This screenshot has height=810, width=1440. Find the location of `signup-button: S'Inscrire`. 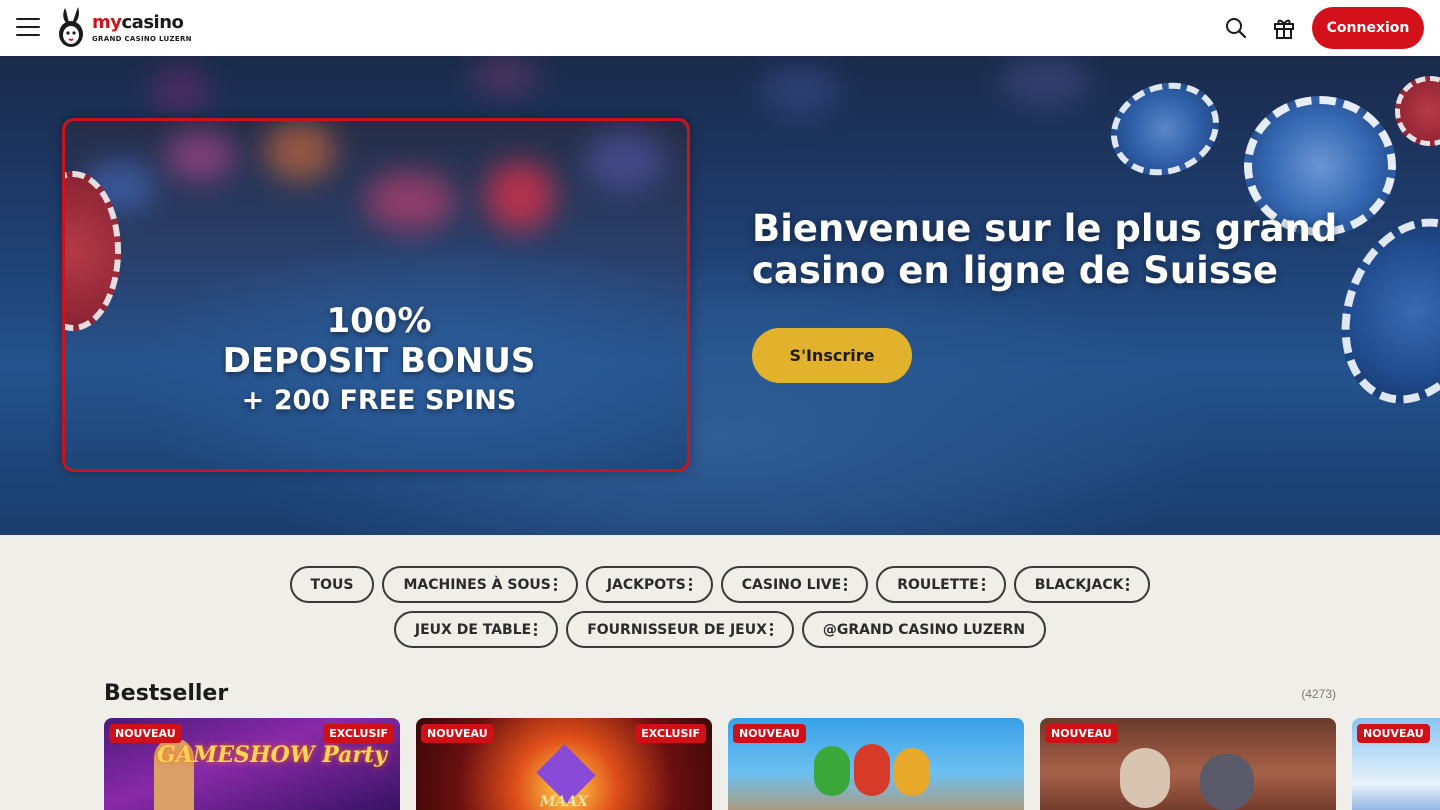

signup-button: S'Inscrire is located at coordinates (832, 355).